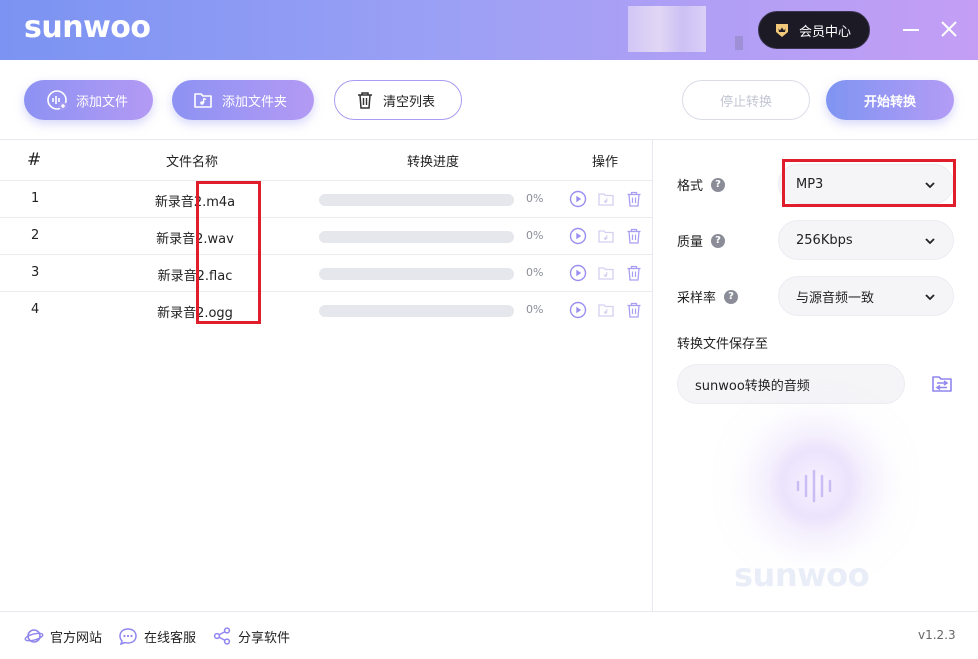 The image size is (978, 659). What do you see at coordinates (814, 486) in the screenshot?
I see `waveform-icon` at bounding box center [814, 486].